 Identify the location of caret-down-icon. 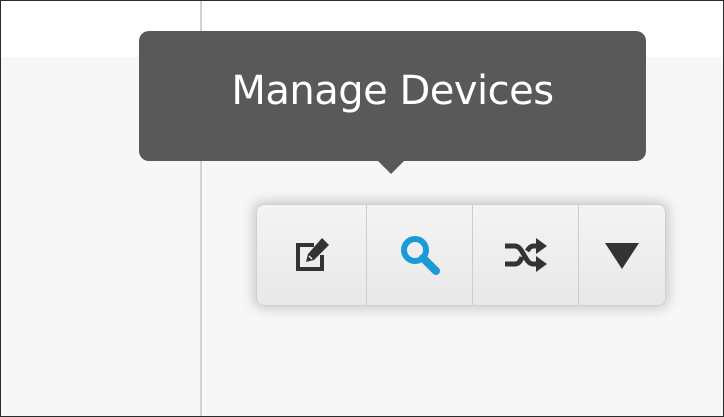
(622, 256).